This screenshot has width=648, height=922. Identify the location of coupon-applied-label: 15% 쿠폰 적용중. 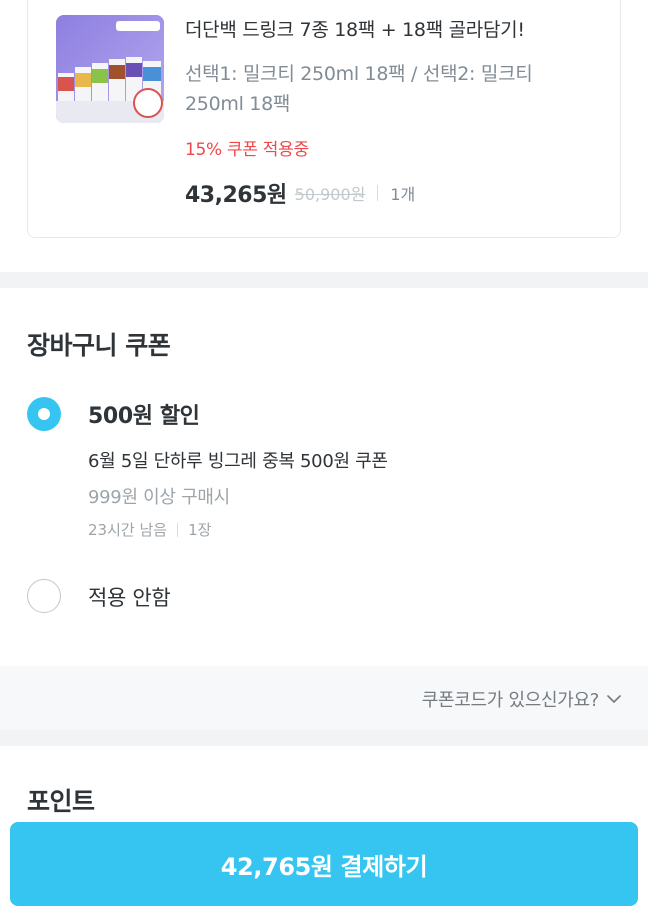
(247, 150).